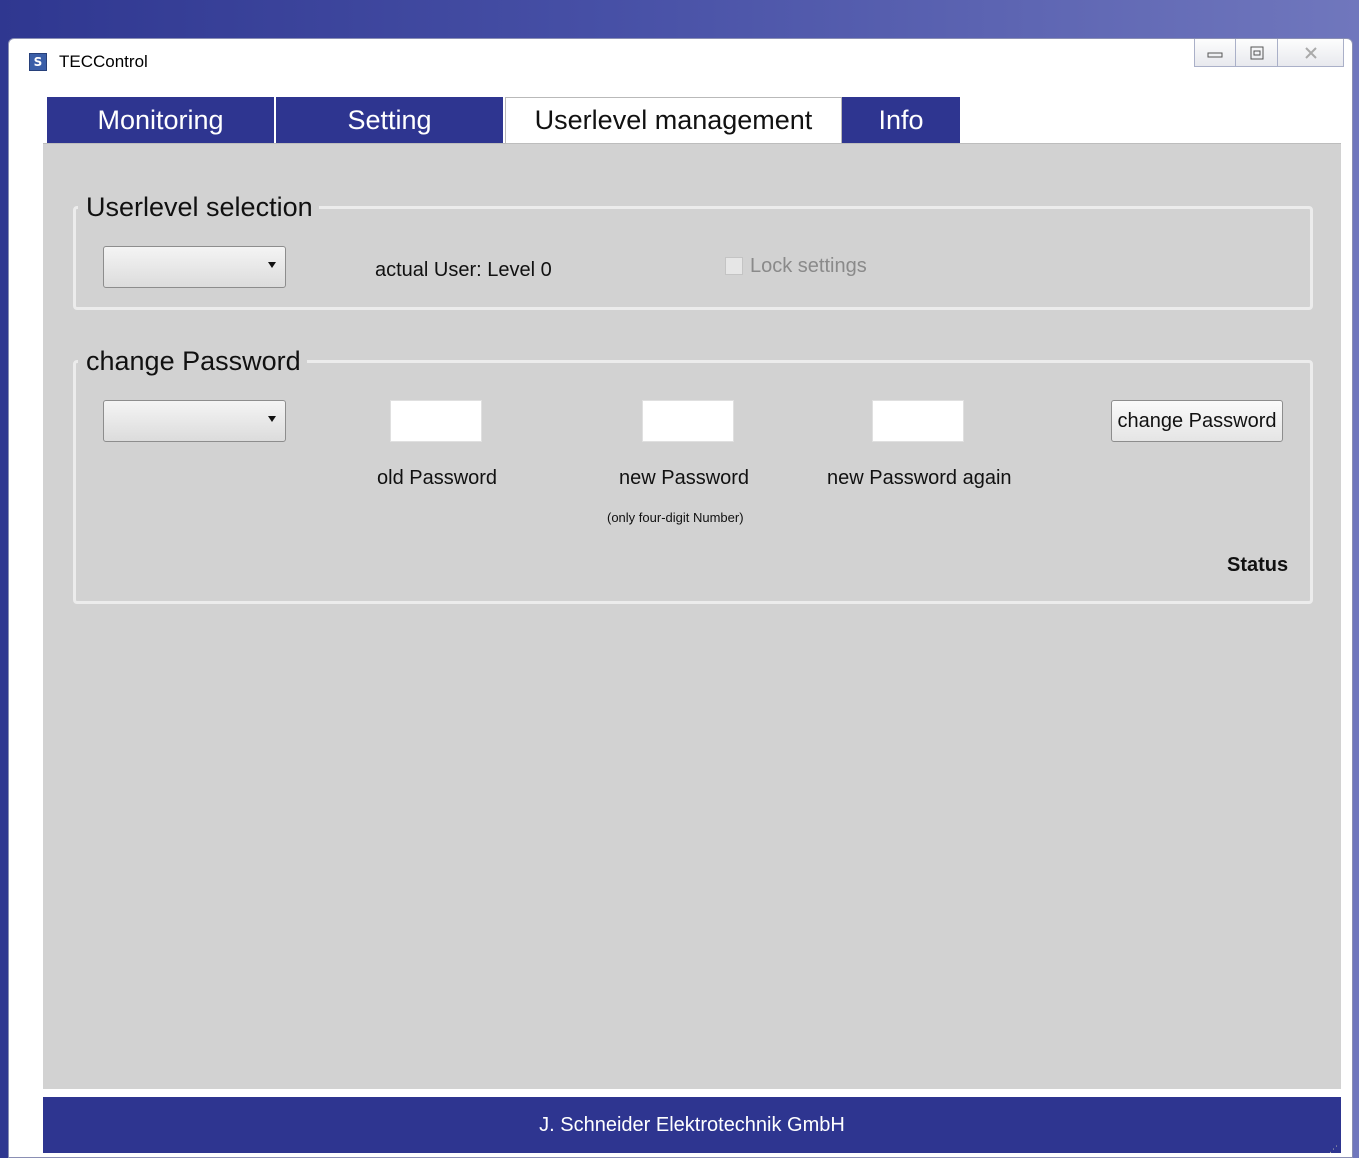 The height and width of the screenshot is (1158, 1359). I want to click on app-icon: S, so click(38, 62).